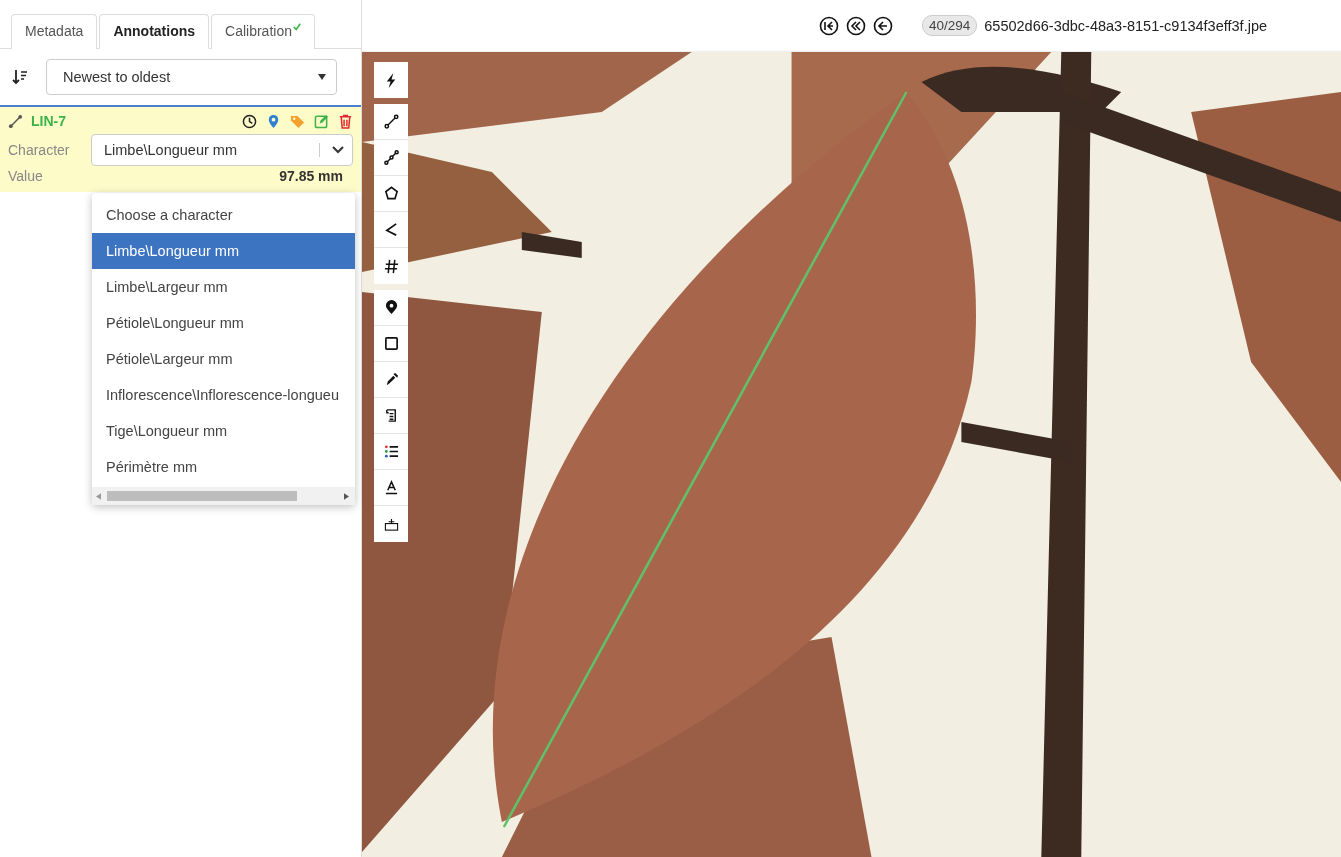  What do you see at coordinates (48, 121) in the screenshot?
I see `annotation-id: LIN-7` at bounding box center [48, 121].